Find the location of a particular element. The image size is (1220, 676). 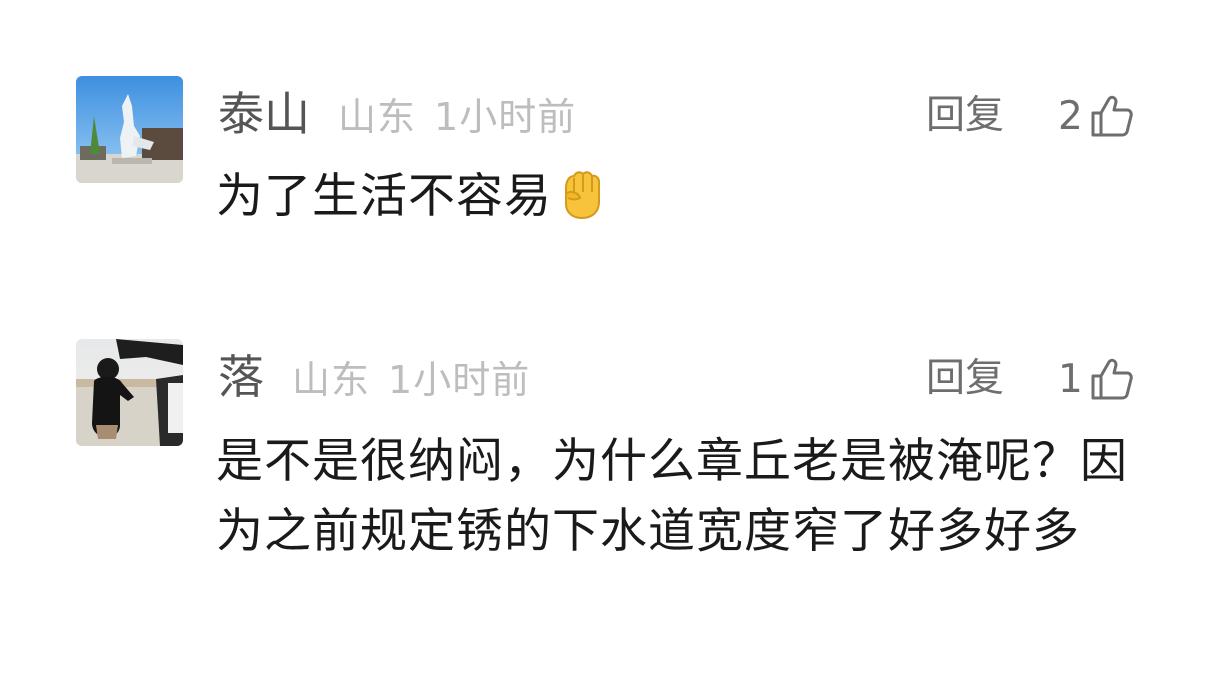

comment-header: 泰山 山东 1小时前 is located at coordinates (397, 115).